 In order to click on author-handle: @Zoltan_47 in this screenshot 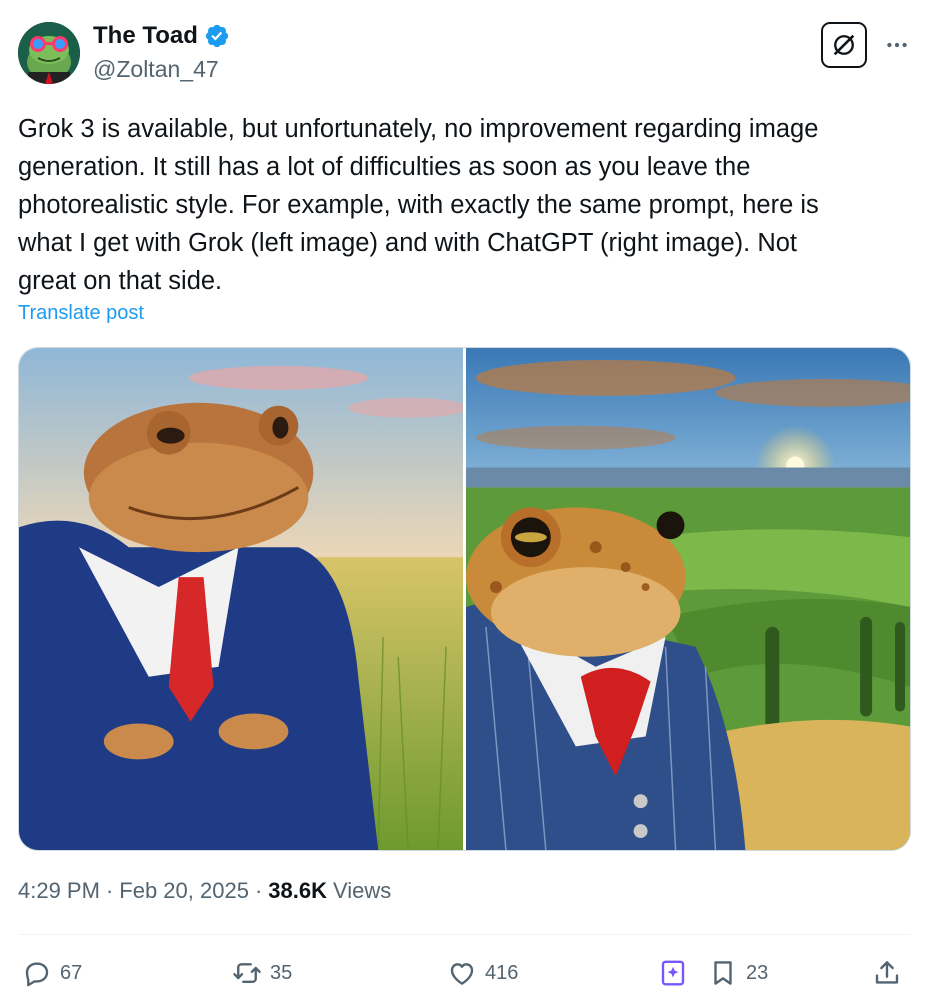, I will do `click(156, 69)`.